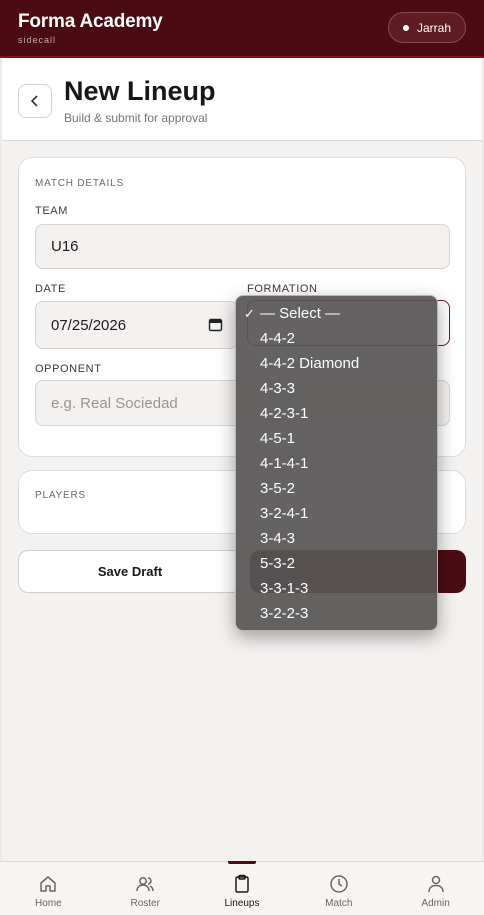 The height and width of the screenshot is (915, 484). What do you see at coordinates (278, 388) in the screenshot?
I see `formation-option-label: 4-3-3` at bounding box center [278, 388].